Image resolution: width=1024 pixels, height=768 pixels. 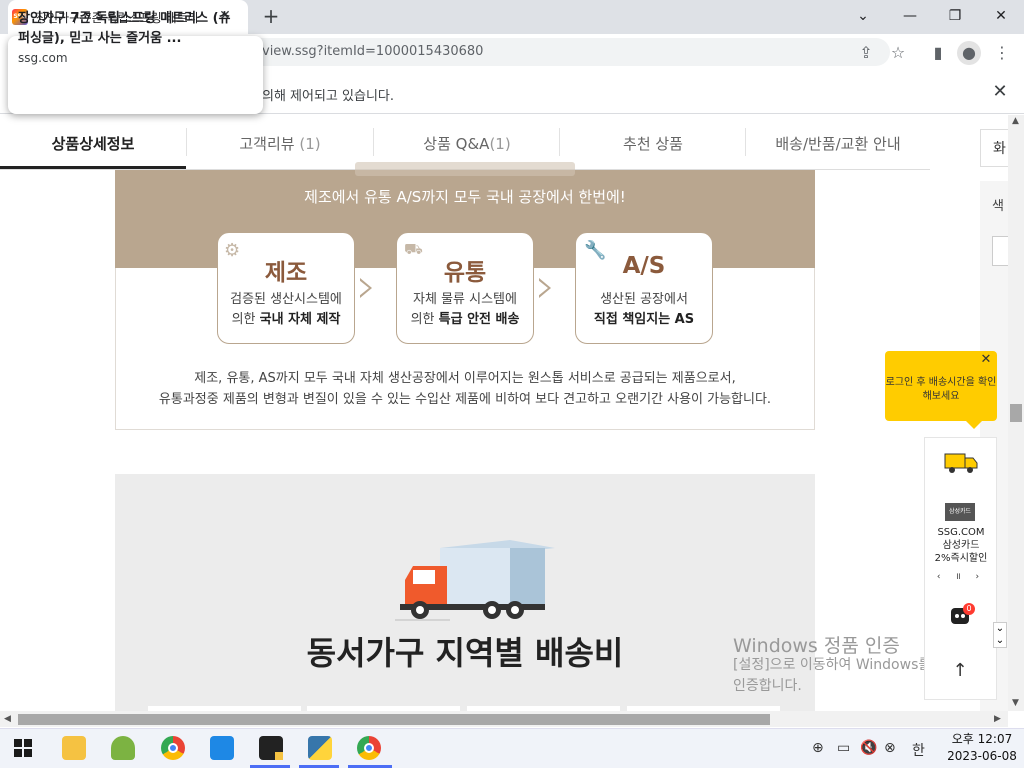 What do you see at coordinates (955, 16) in the screenshot?
I see `restore-icon: ❐` at bounding box center [955, 16].